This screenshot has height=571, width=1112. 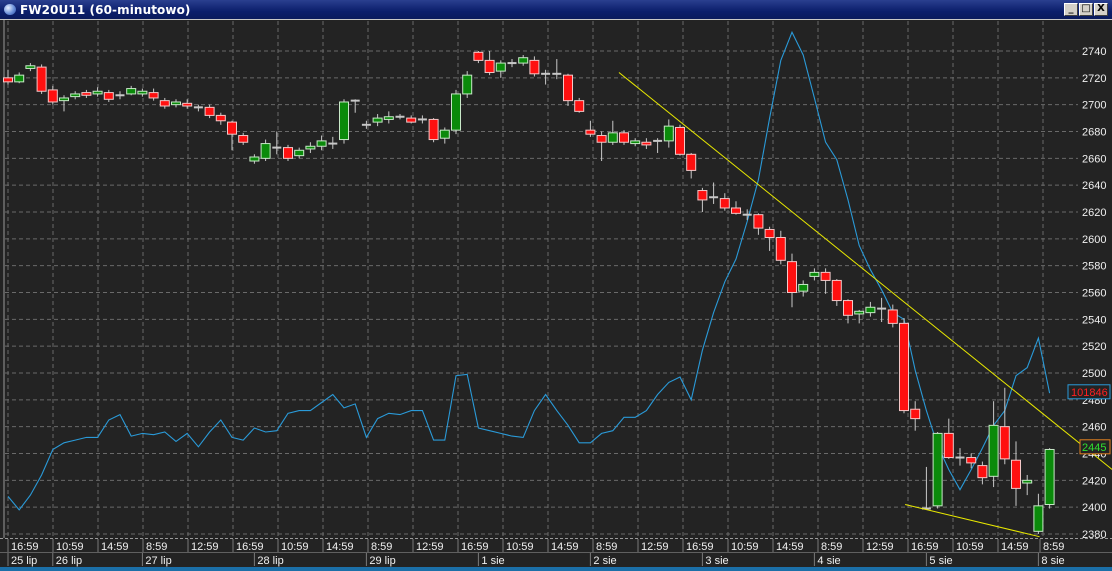 I want to click on price-tick-label: 2600, so click(x=1094, y=240).